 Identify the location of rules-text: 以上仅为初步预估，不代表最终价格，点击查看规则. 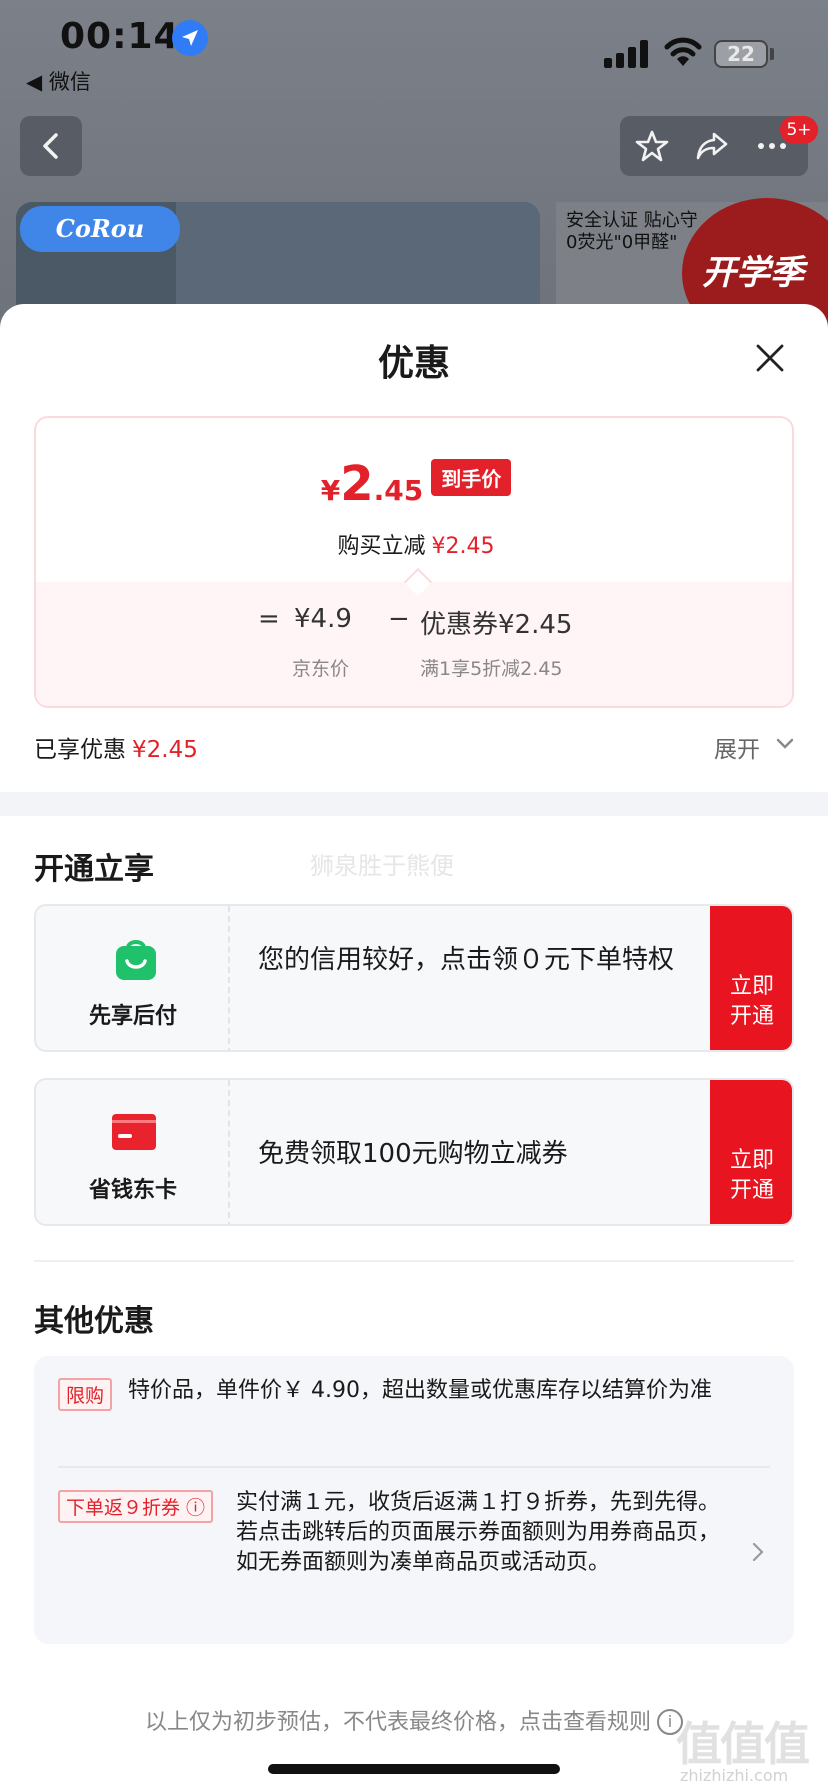
(397, 1722).